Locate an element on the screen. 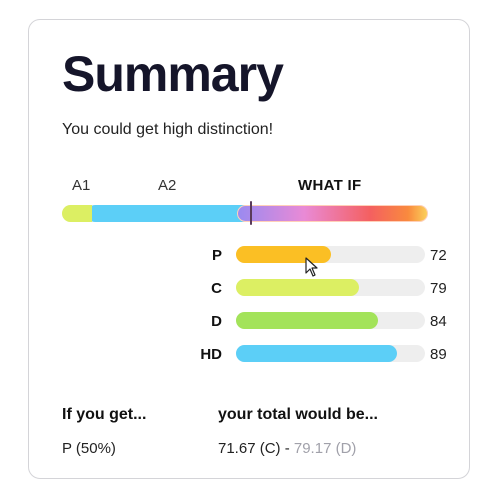 The height and width of the screenshot is (479, 500). result-row-total: 71.67 (C) - 79.17 (D) is located at coordinates (287, 449).